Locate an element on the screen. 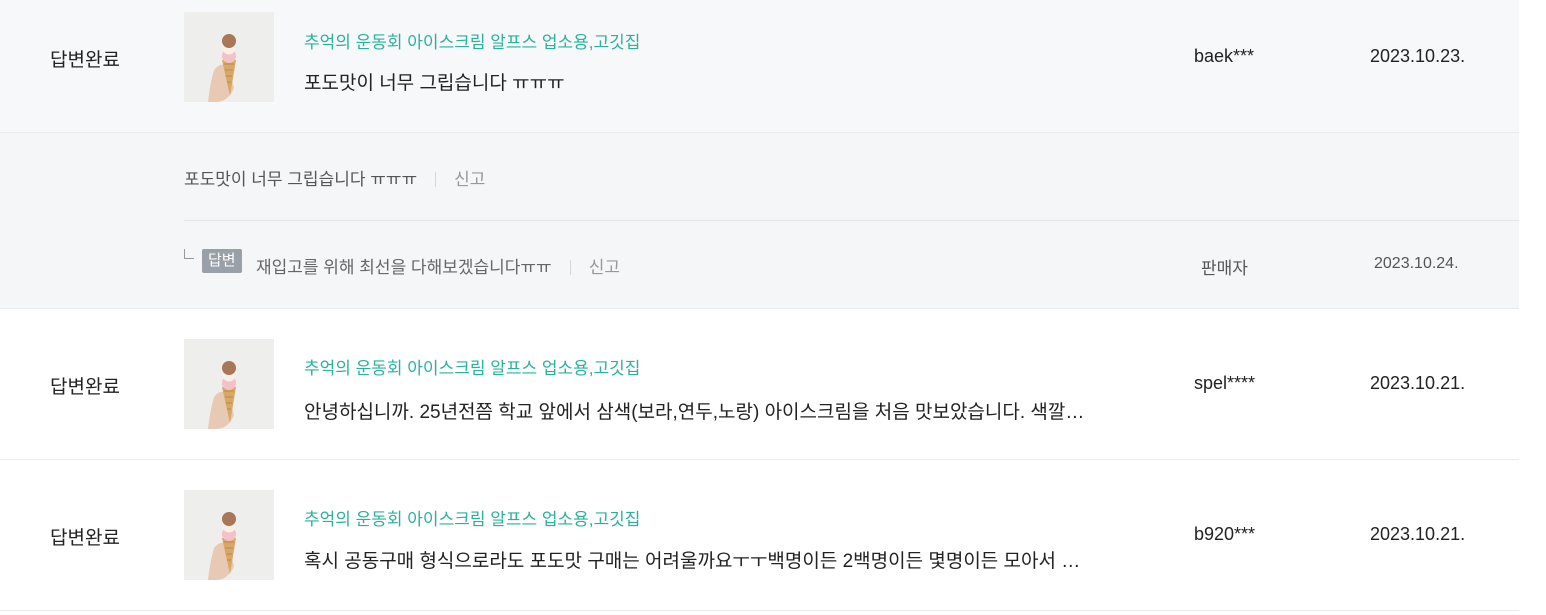 This screenshot has height=615, width=1546. reply-badge: 답변 is located at coordinates (222, 261).